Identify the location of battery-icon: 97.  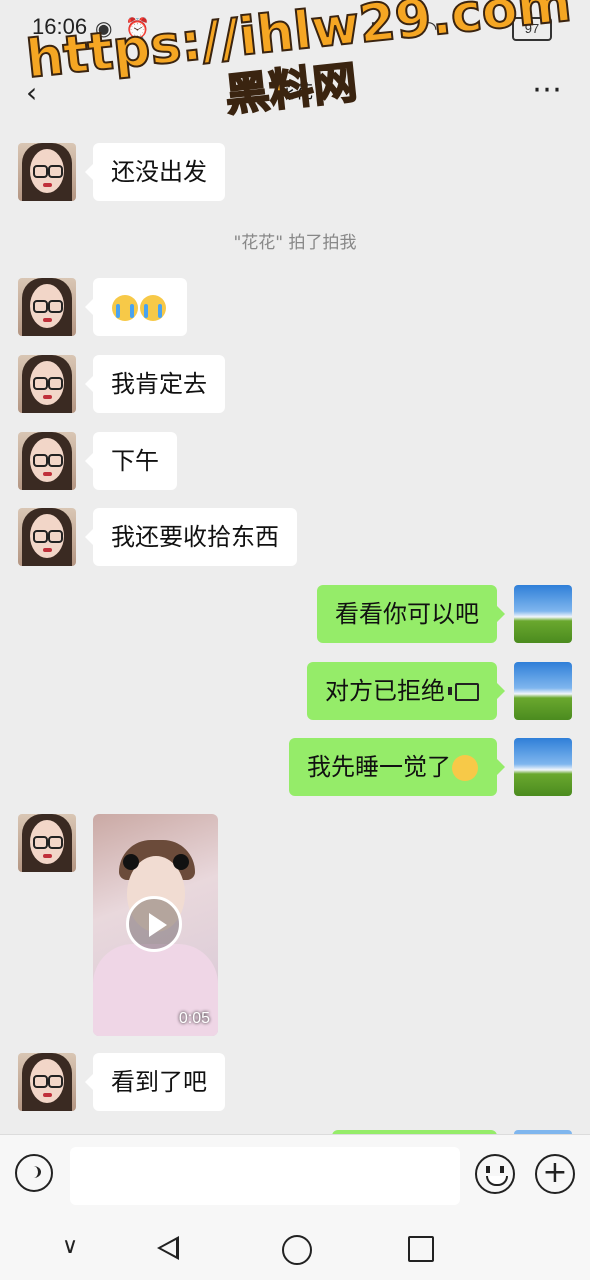
(532, 29).